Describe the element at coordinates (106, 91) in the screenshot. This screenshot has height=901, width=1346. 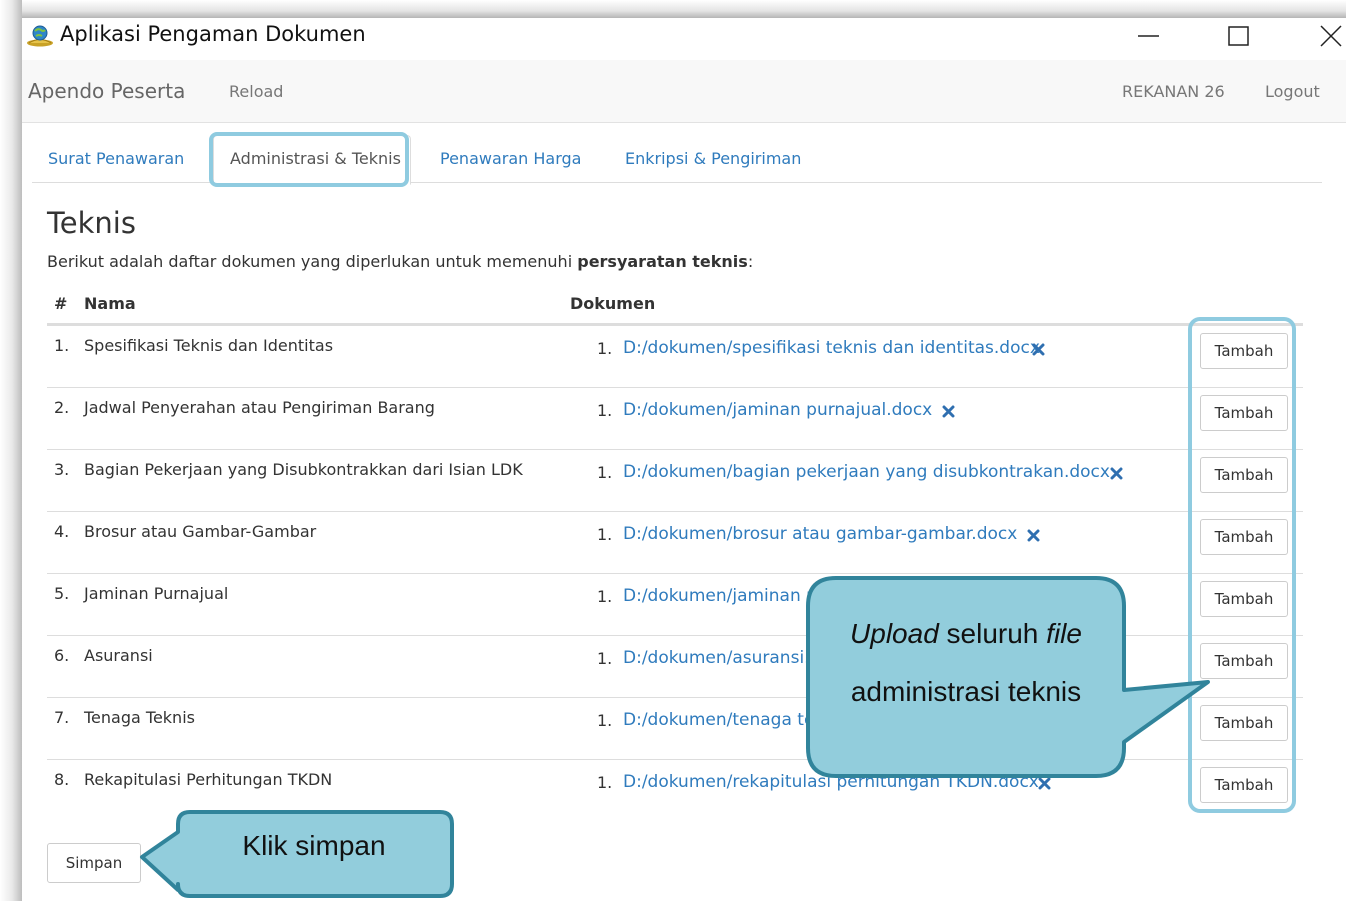
I see `navbar-brand: Apendo Peserta` at that location.